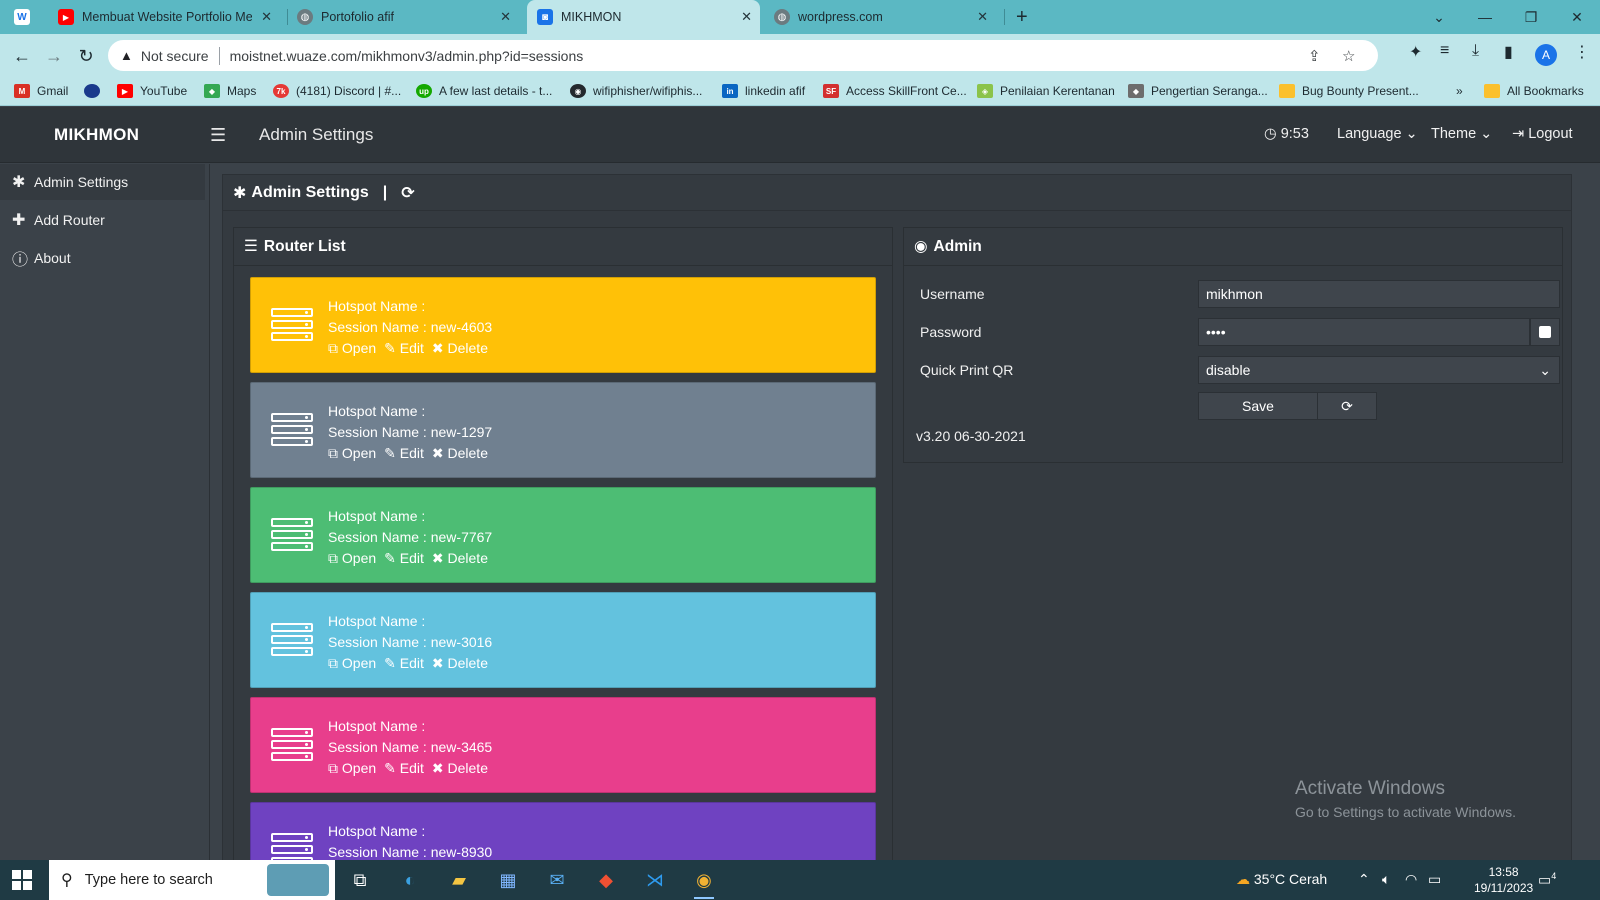 The height and width of the screenshot is (900, 1600). Describe the element at coordinates (192, 880) in the screenshot. I see `taskbar-search-box: ⚲ Type here to search` at that location.